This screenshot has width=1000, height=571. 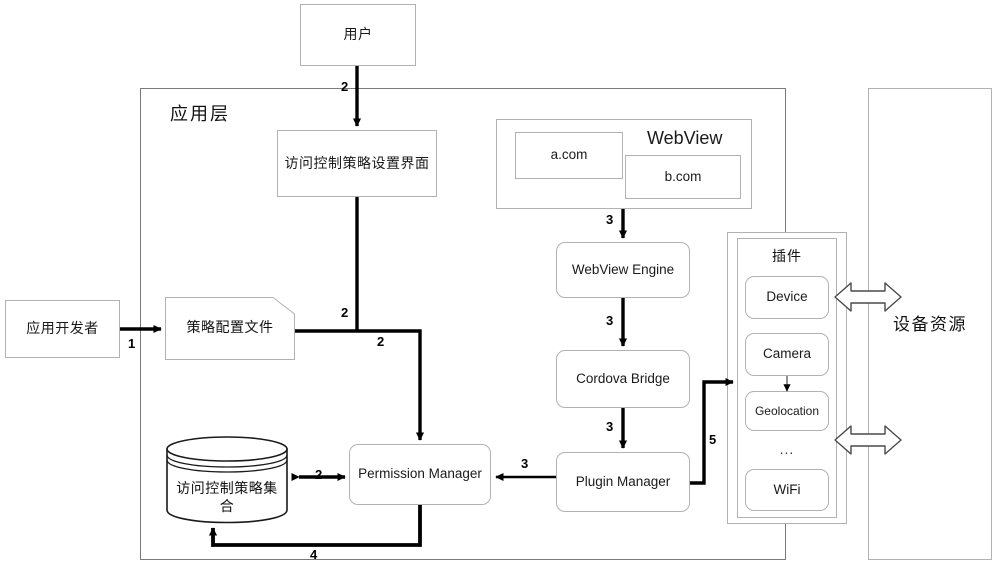 I want to click on webview-title-label: WebView, so click(x=685, y=138).